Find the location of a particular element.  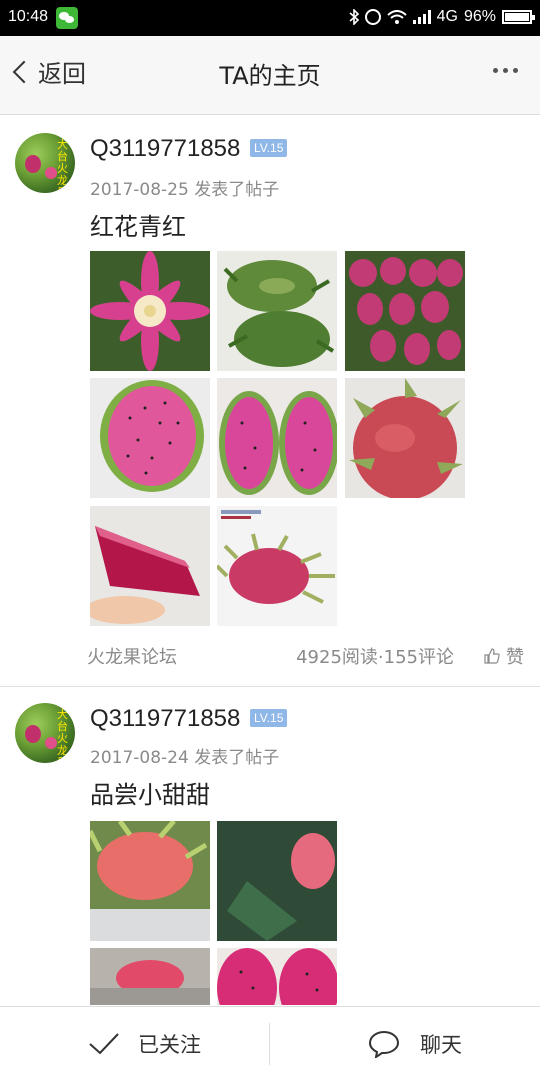

battery-icon is located at coordinates (518, 17).